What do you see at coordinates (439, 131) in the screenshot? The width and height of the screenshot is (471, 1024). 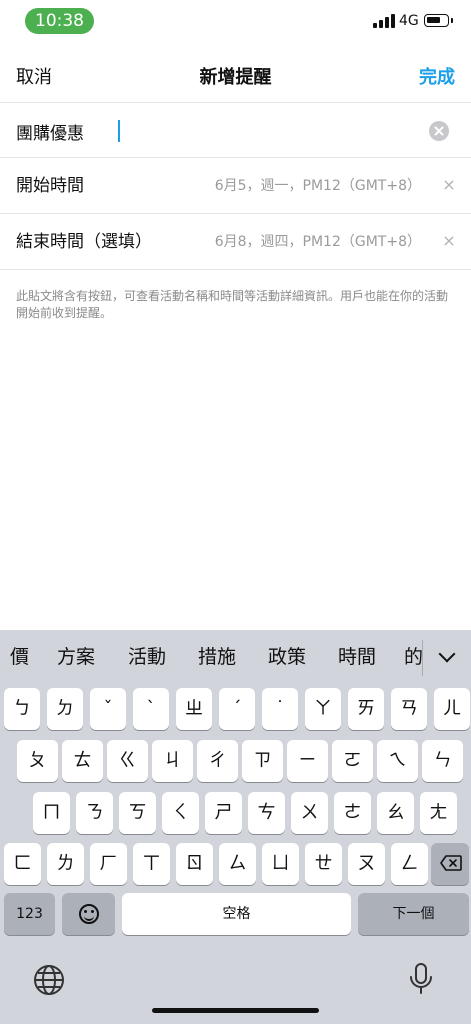 I see `clear-icon` at bounding box center [439, 131].